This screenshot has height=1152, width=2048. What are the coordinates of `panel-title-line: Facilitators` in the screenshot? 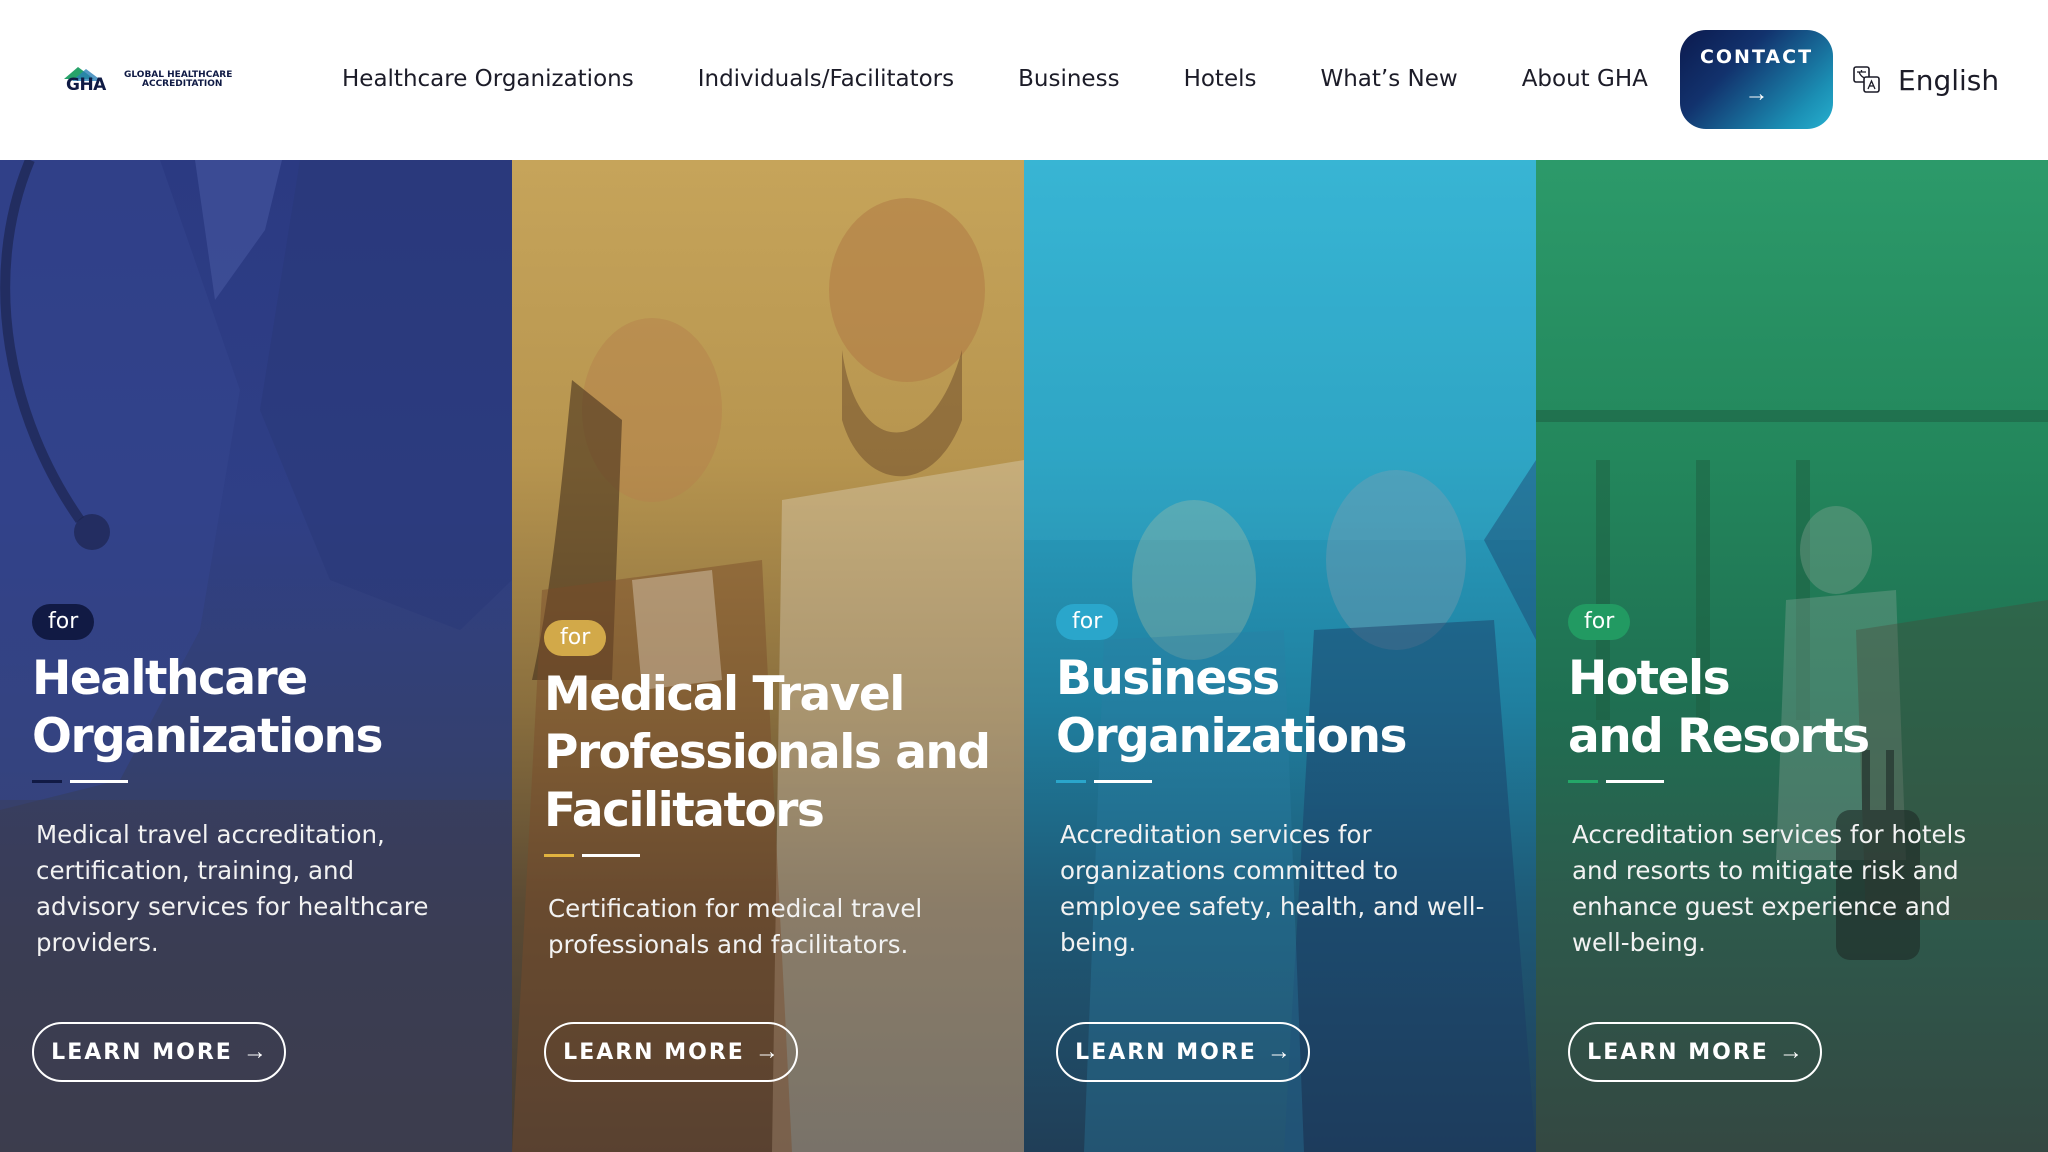 It's located at (684, 810).